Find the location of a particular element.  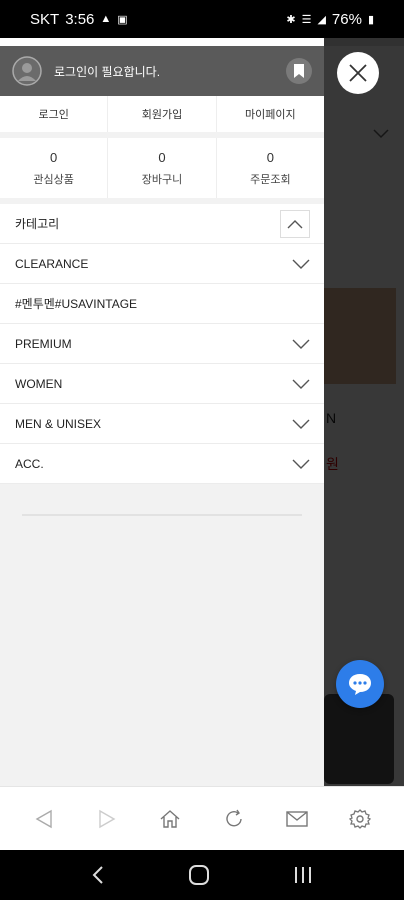

refresh-button is located at coordinates (234, 819).